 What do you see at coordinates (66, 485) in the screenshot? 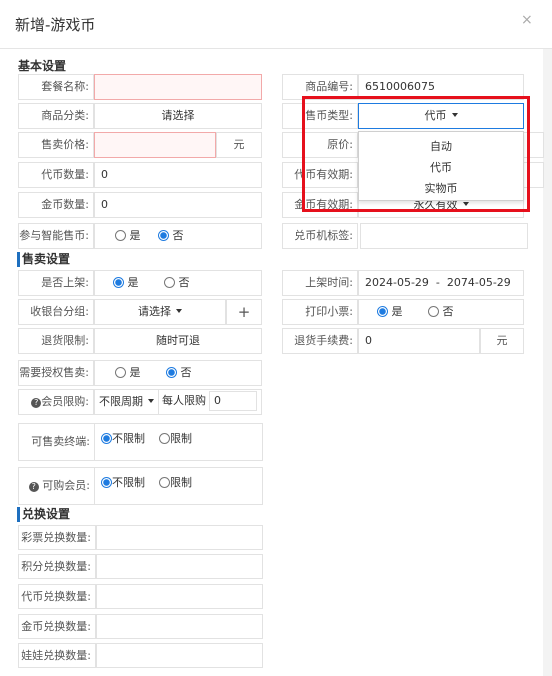
I see `members-label: 可购会员:` at bounding box center [66, 485].